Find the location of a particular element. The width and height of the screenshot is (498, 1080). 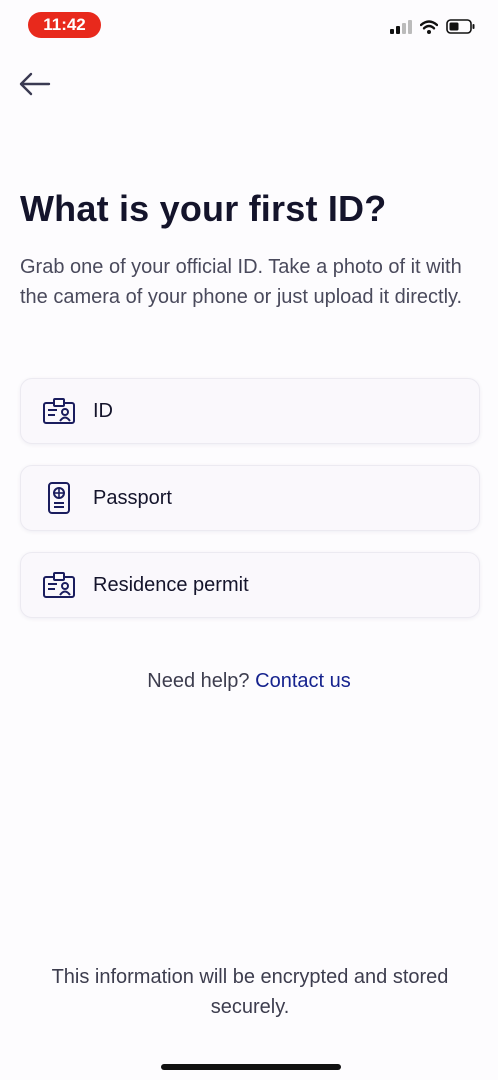

status-time: 11:42 is located at coordinates (64, 25).